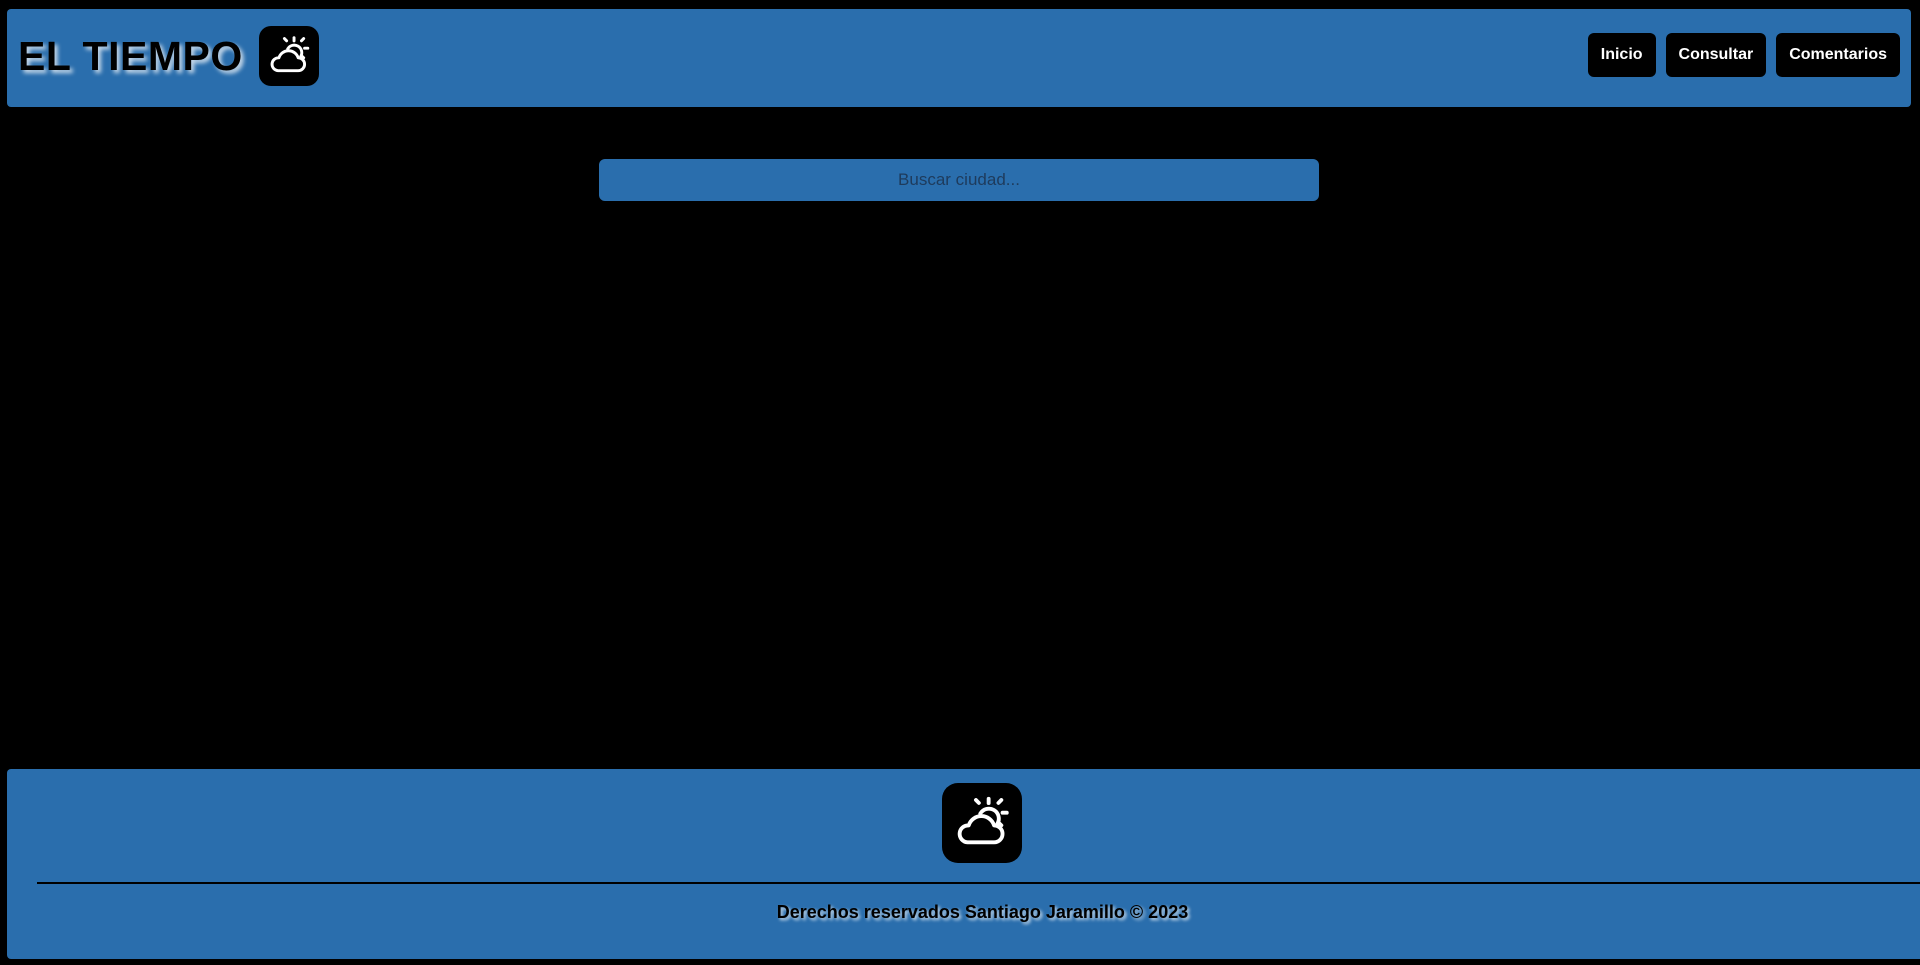 The image size is (1920, 965). I want to click on brand: EL TIEMPO, so click(168, 56).